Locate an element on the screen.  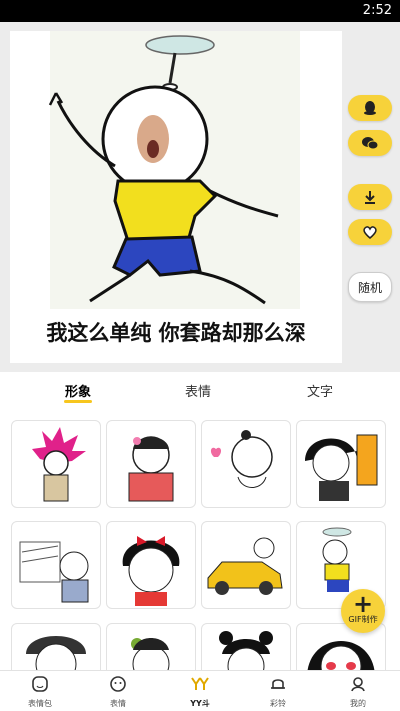
nav-item-profile: 我的 is located at coordinates (358, 692).